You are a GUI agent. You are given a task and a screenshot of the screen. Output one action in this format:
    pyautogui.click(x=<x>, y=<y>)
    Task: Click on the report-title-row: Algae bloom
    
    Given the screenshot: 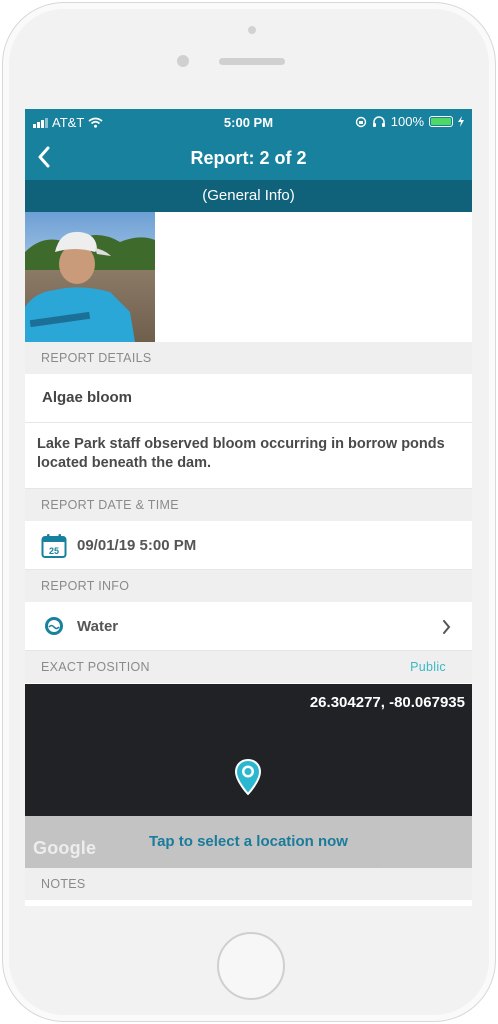 What is the action you would take?
    pyautogui.click(x=248, y=398)
    